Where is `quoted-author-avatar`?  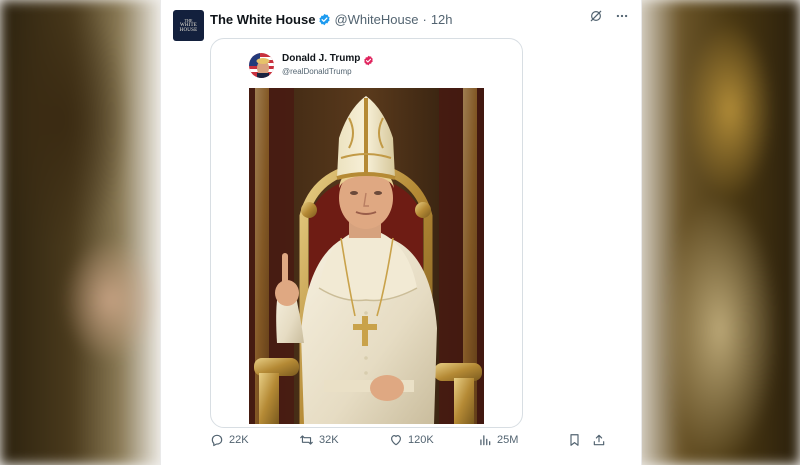 quoted-author-avatar is located at coordinates (261, 65).